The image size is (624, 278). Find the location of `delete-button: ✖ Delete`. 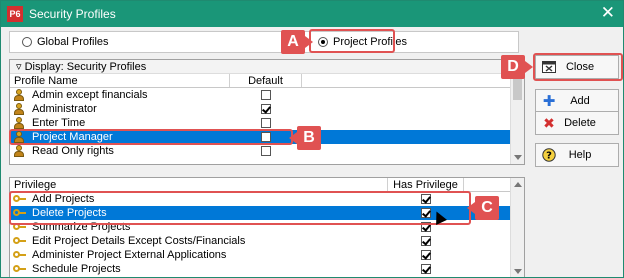

delete-button: ✖ Delete is located at coordinates (577, 123).